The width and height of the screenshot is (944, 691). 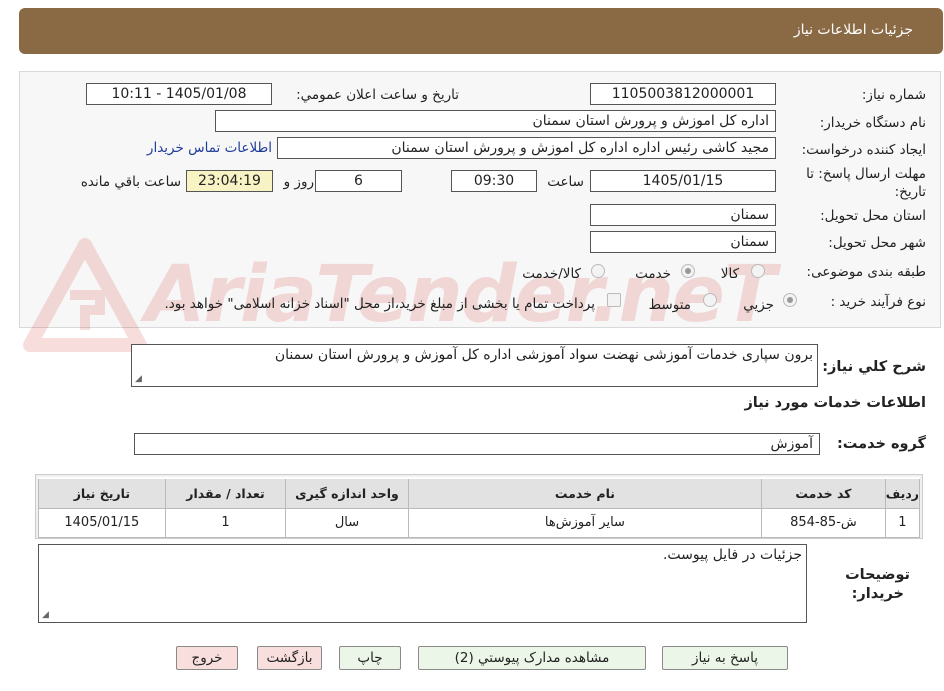 I want to click on cell-qty: 1, so click(x=225, y=522).